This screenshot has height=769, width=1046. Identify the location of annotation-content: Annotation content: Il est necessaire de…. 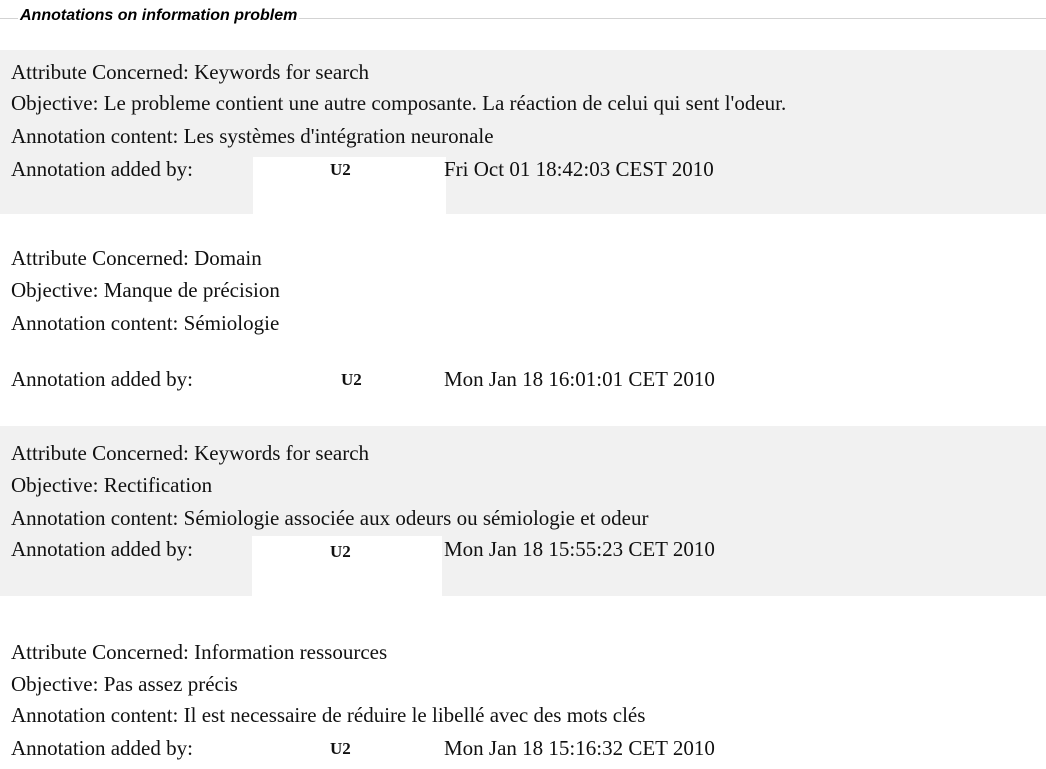
(328, 715).